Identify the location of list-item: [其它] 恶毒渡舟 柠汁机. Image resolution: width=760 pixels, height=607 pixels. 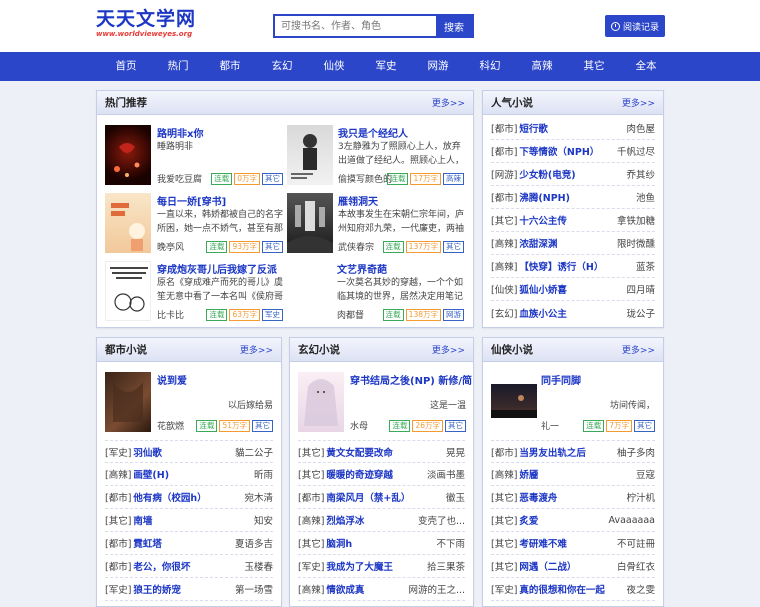
(573, 497).